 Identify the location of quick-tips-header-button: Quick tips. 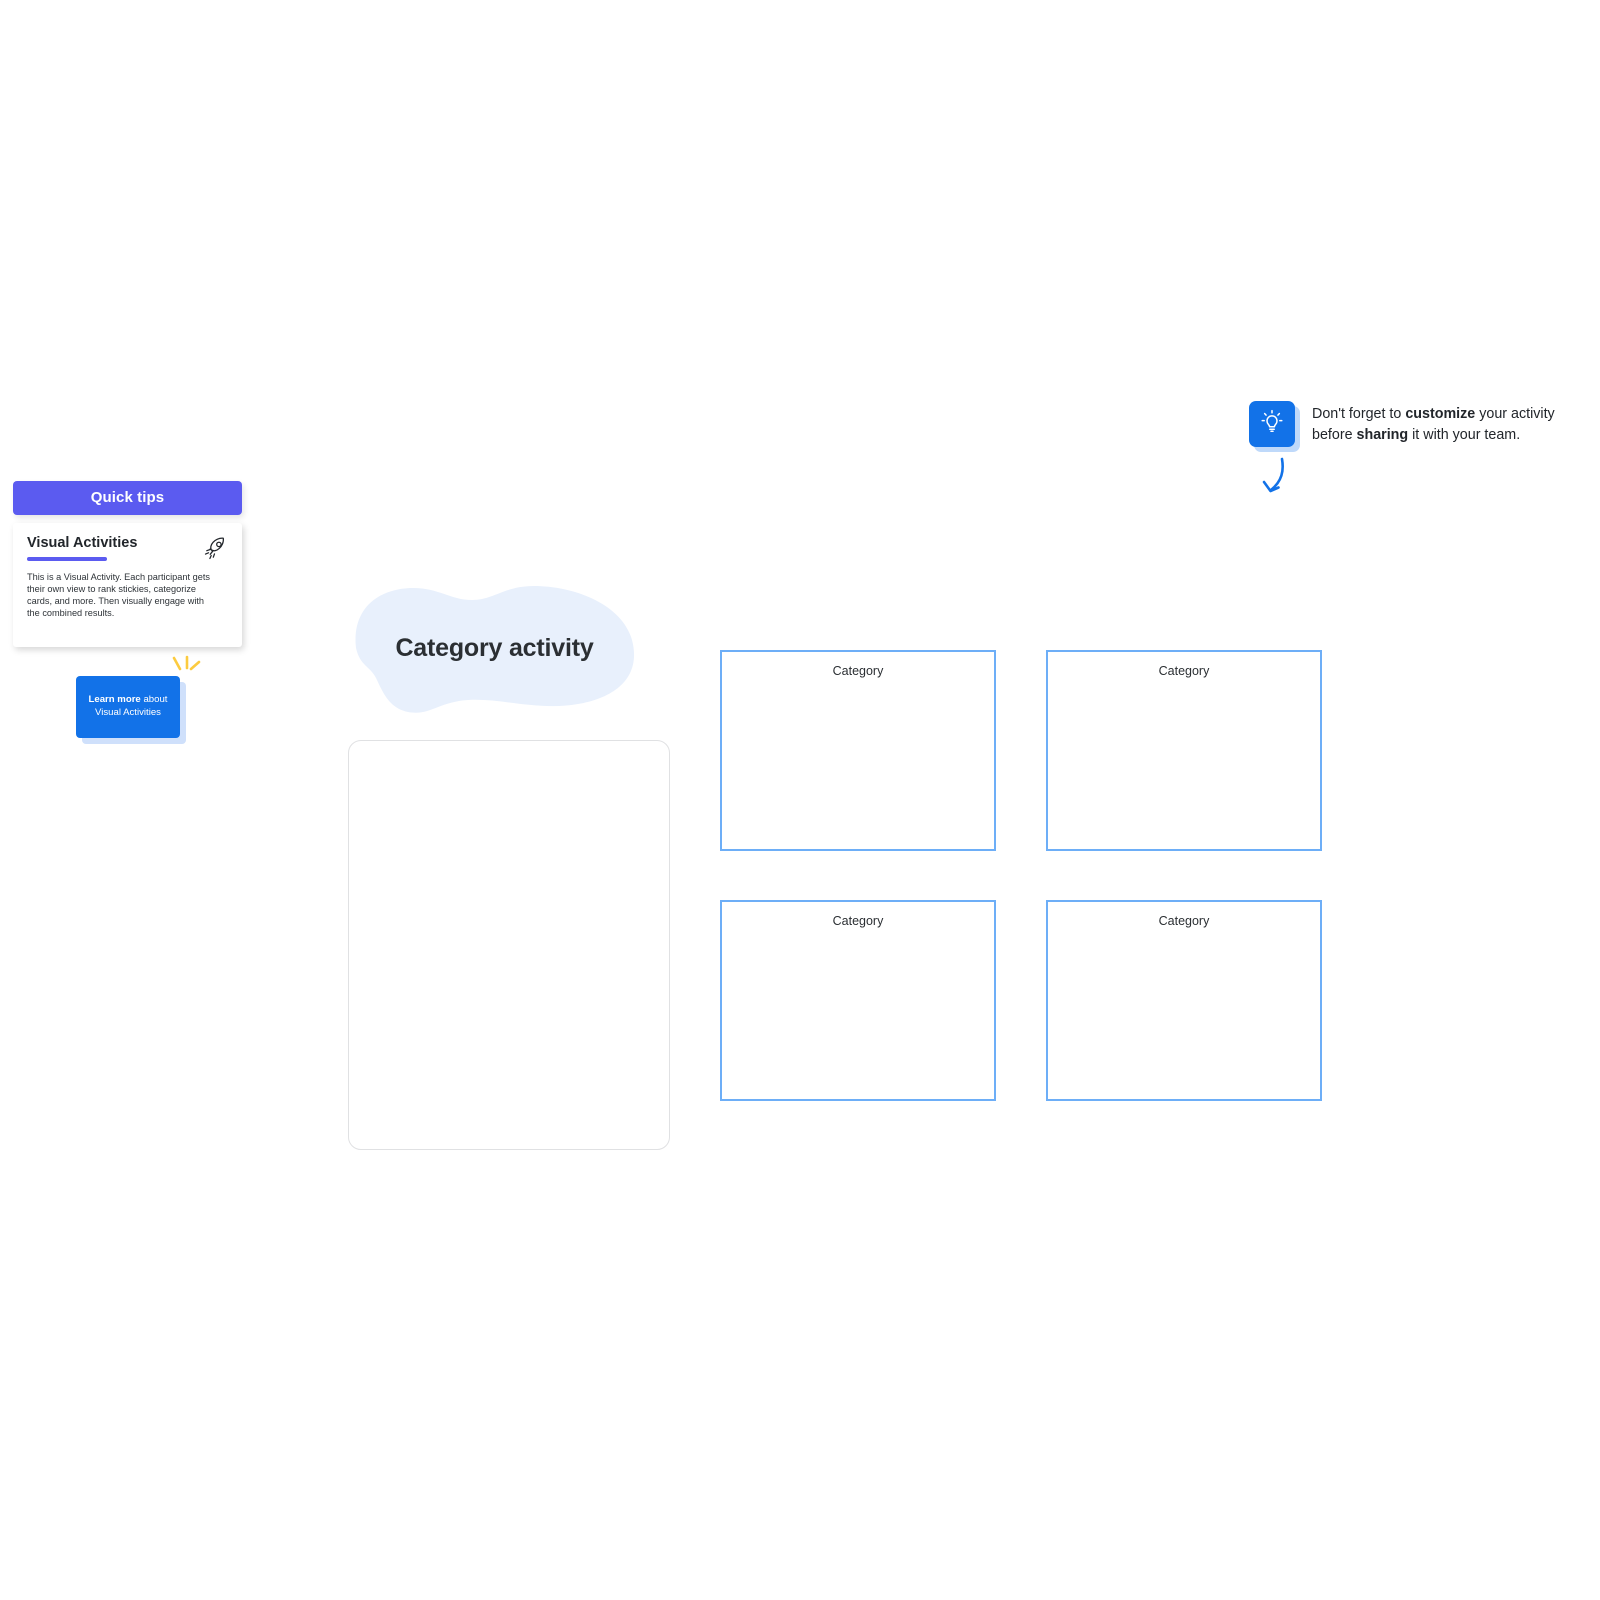
(127, 498).